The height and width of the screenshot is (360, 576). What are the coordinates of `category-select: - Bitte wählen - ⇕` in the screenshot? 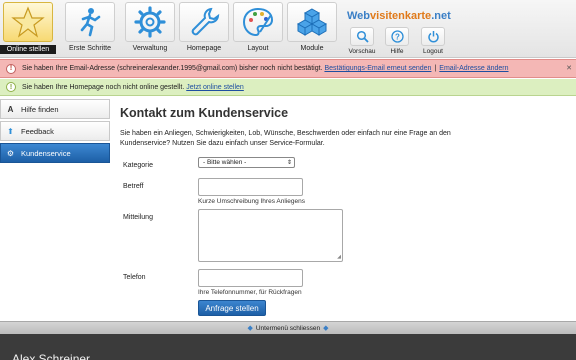 It's located at (246, 162).